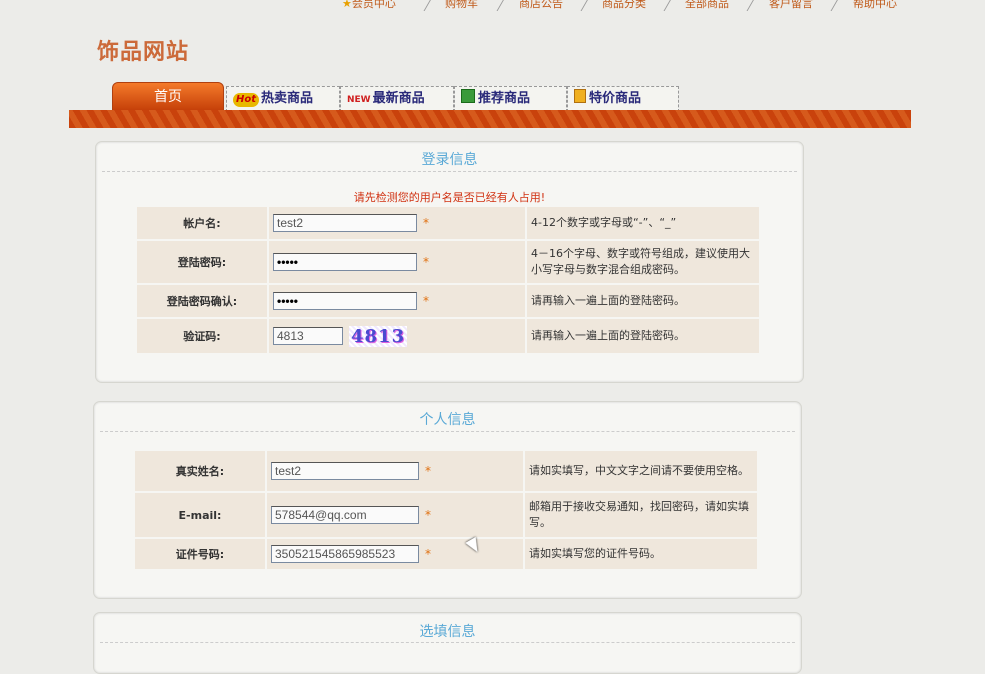  Describe the element at coordinates (378, 336) in the screenshot. I see `captcha-image: 4813` at that location.